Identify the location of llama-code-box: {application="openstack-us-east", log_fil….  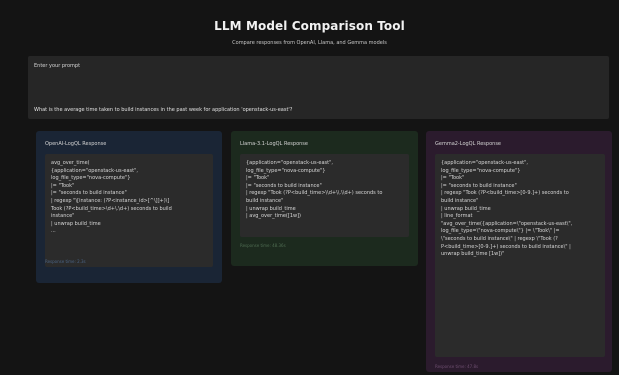
(324, 195).